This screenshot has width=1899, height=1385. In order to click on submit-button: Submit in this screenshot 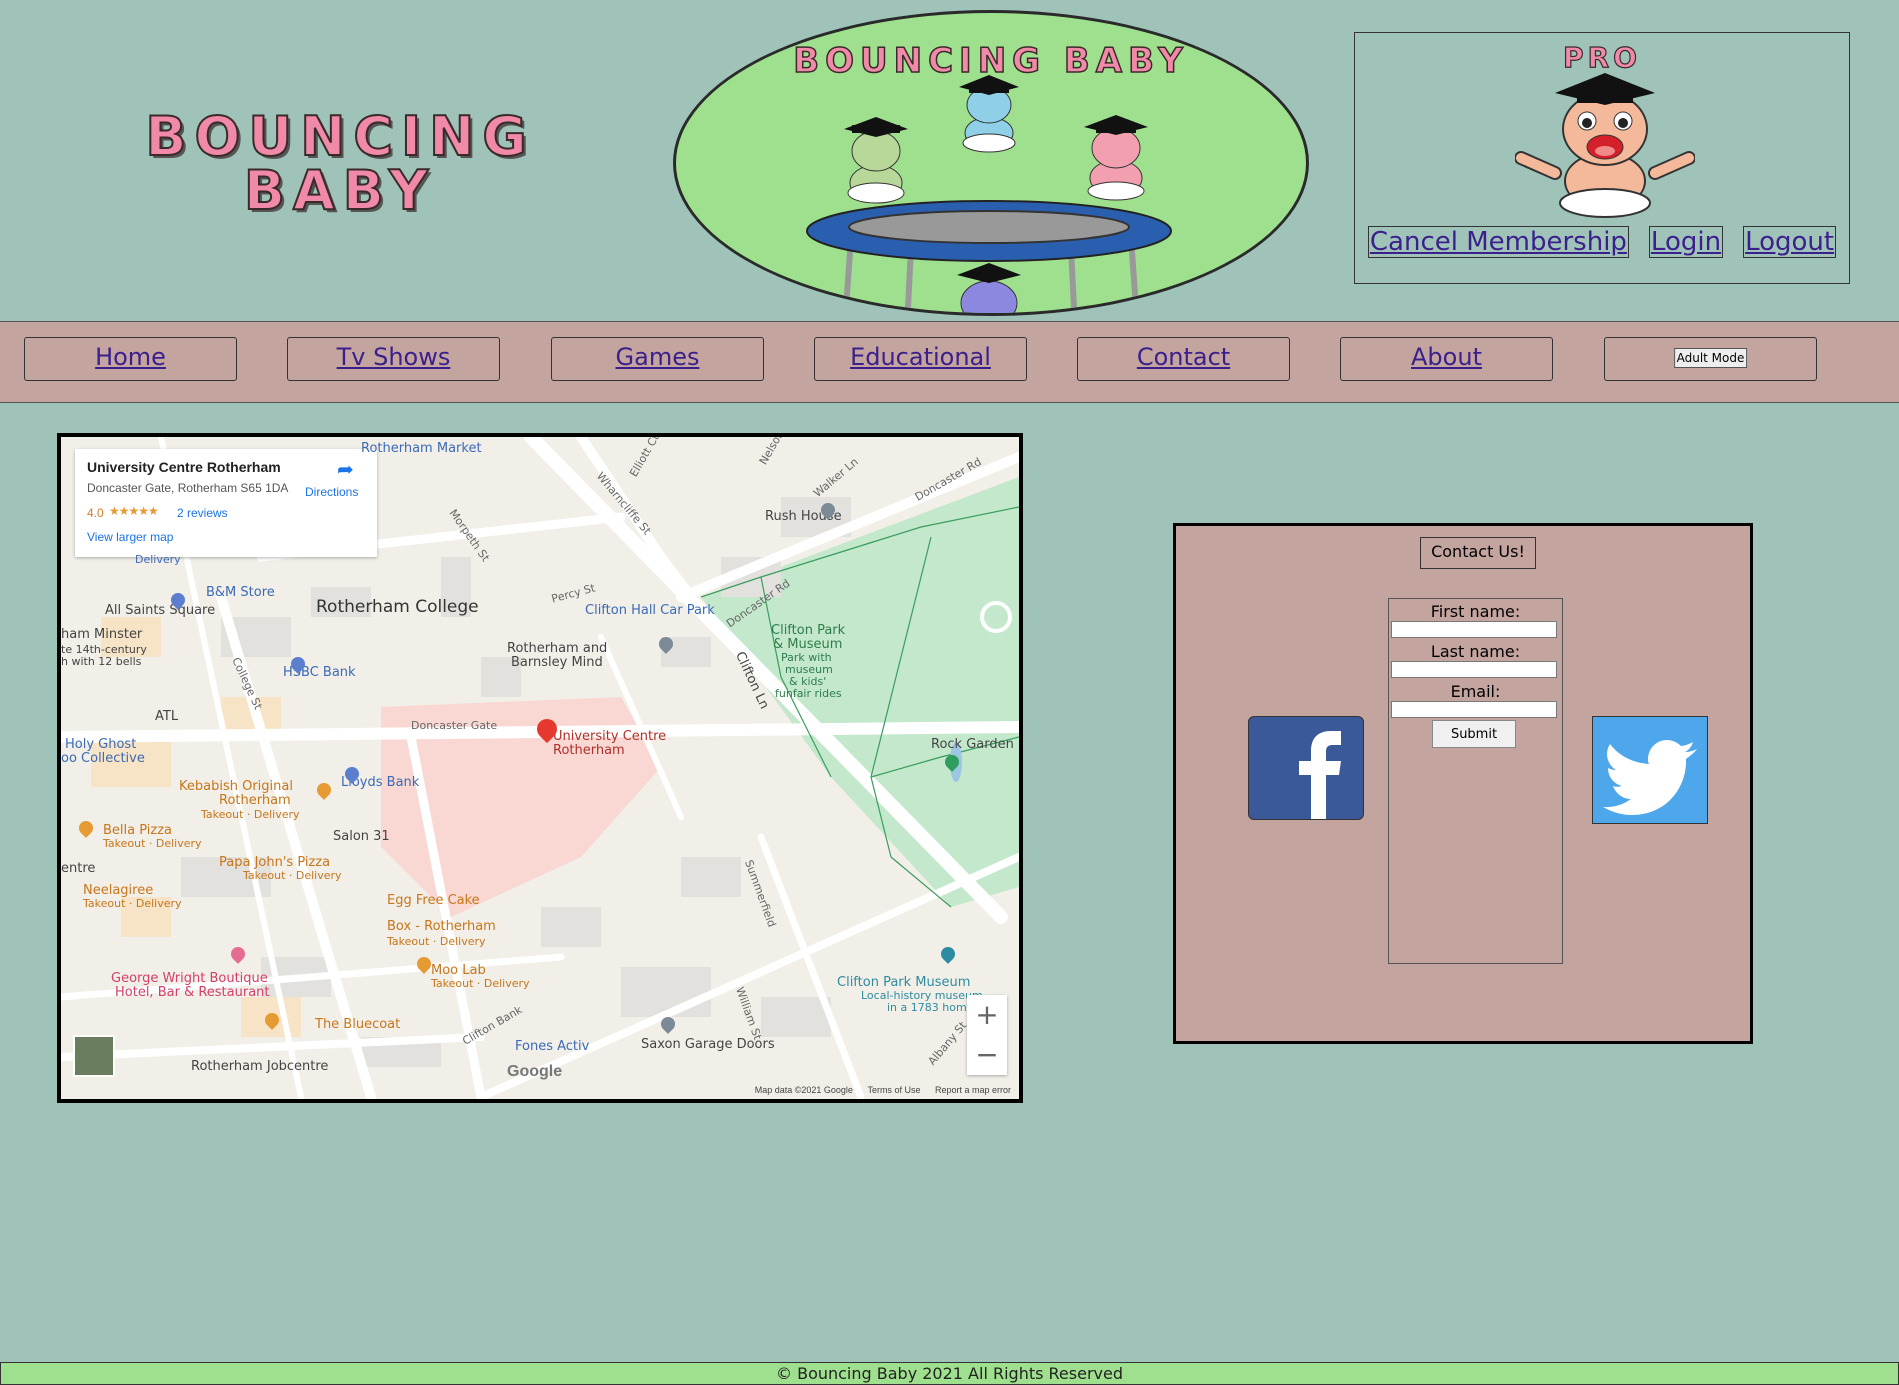, I will do `click(1474, 734)`.